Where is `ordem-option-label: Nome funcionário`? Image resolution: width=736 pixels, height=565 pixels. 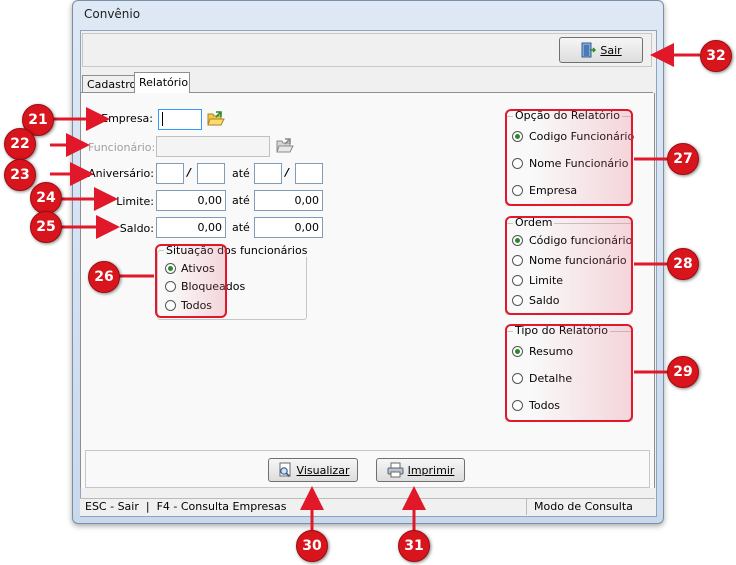
ordem-option-label: Nome funcionário is located at coordinates (578, 260).